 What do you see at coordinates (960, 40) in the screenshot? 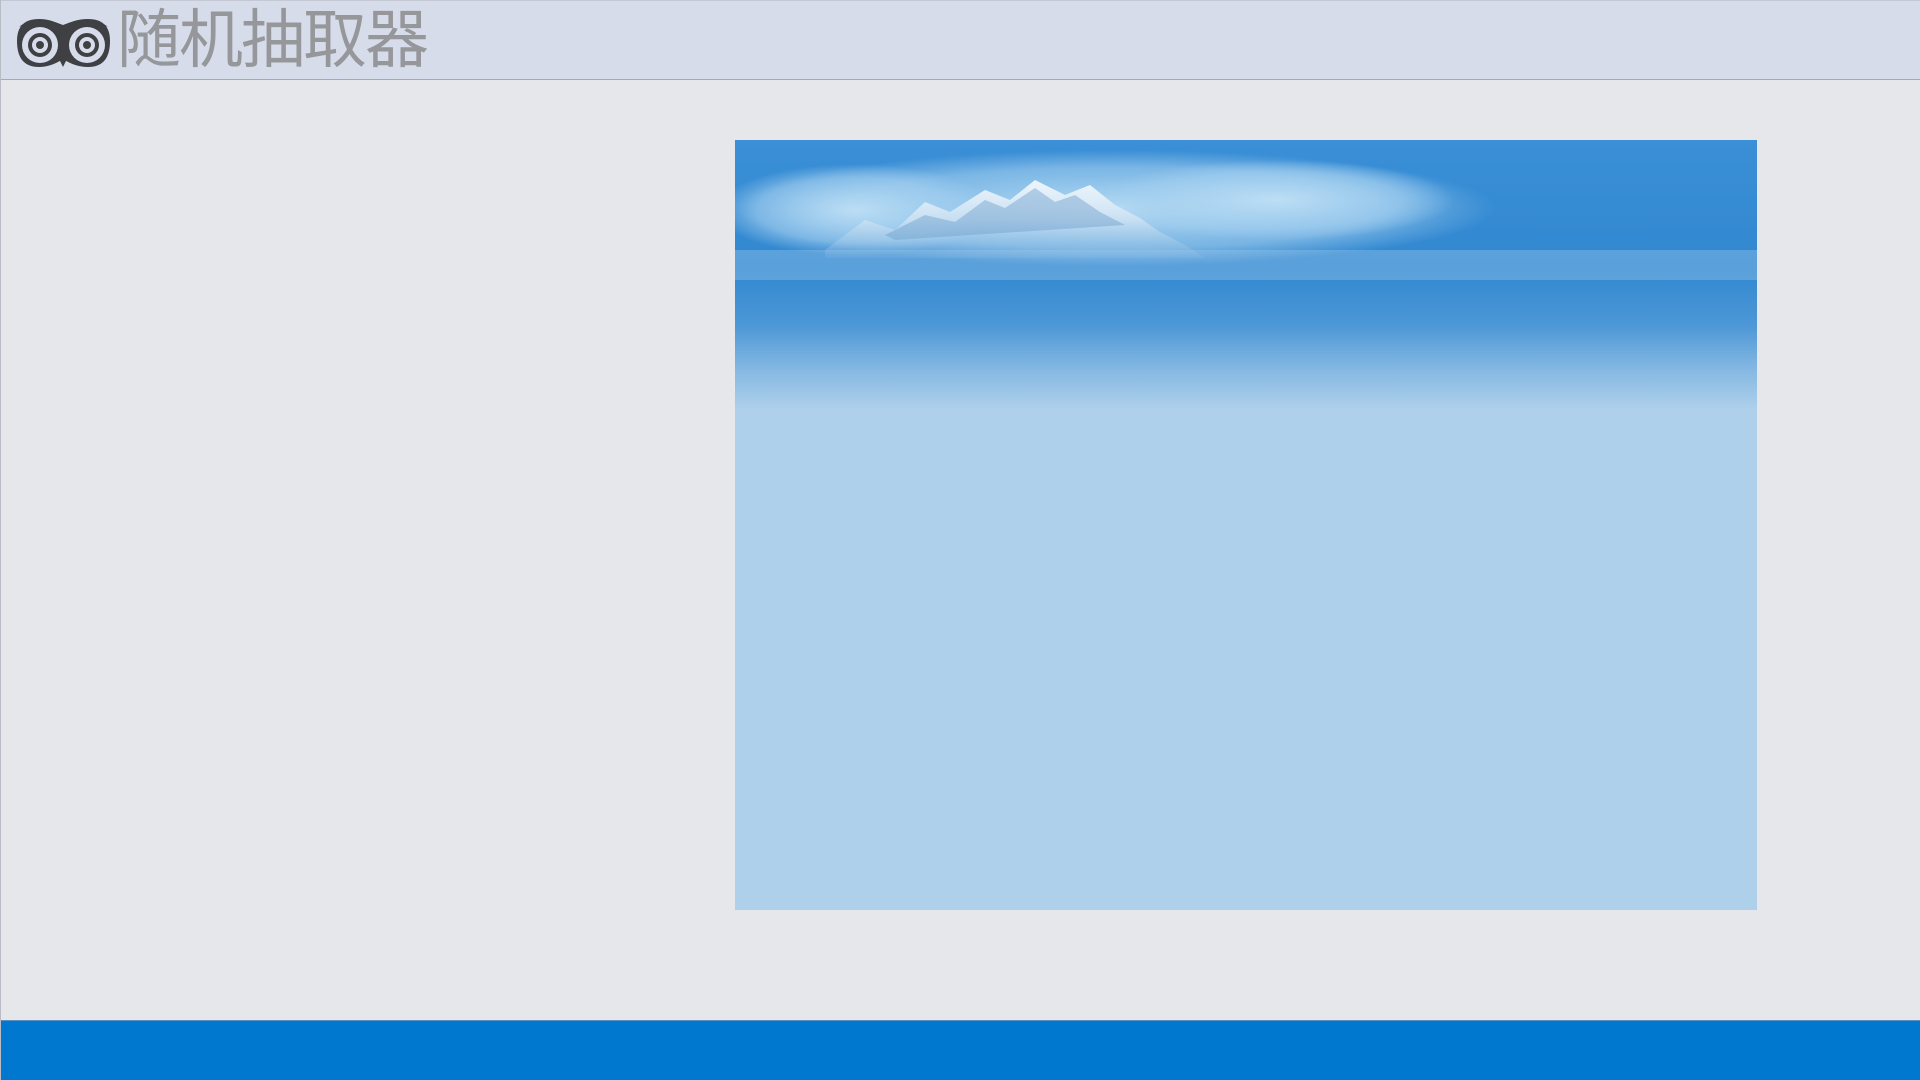
I see `header-bar: 随机抽取器` at bounding box center [960, 40].